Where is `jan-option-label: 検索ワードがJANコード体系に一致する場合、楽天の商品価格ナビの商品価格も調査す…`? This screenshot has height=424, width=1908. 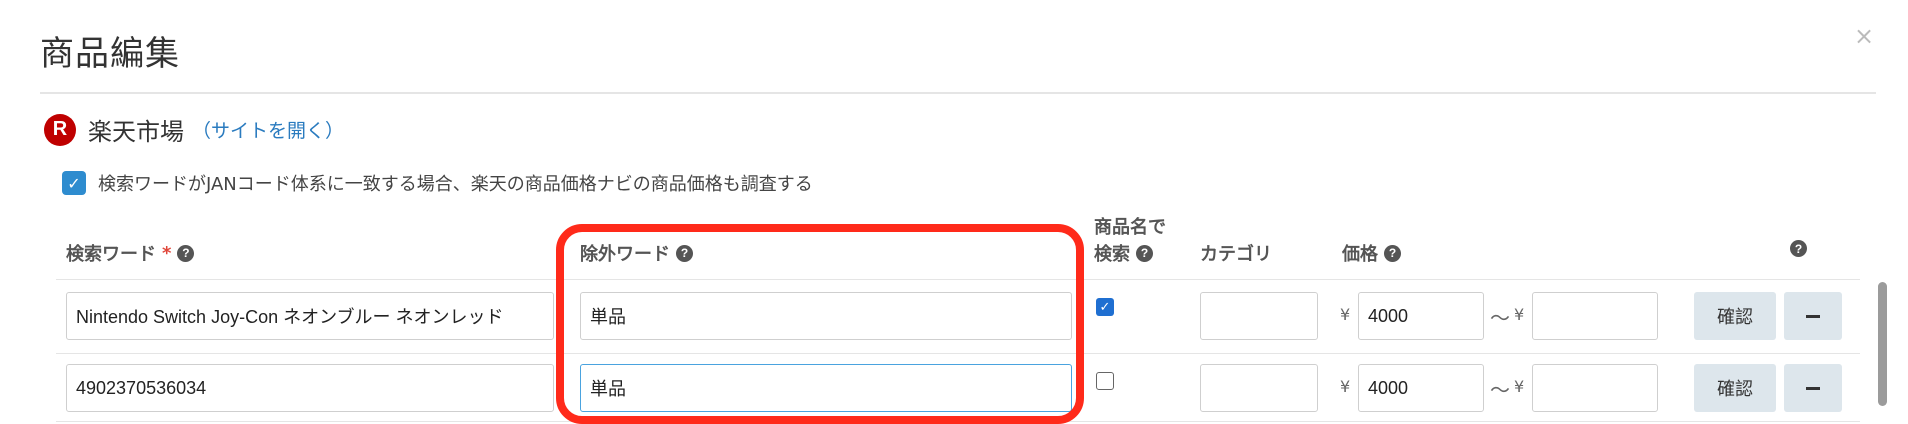
jan-option-label: 検索ワードがJANコード体系に一致する場合、楽天の商品価格ナビの商品価格も調査す… is located at coordinates (455, 184).